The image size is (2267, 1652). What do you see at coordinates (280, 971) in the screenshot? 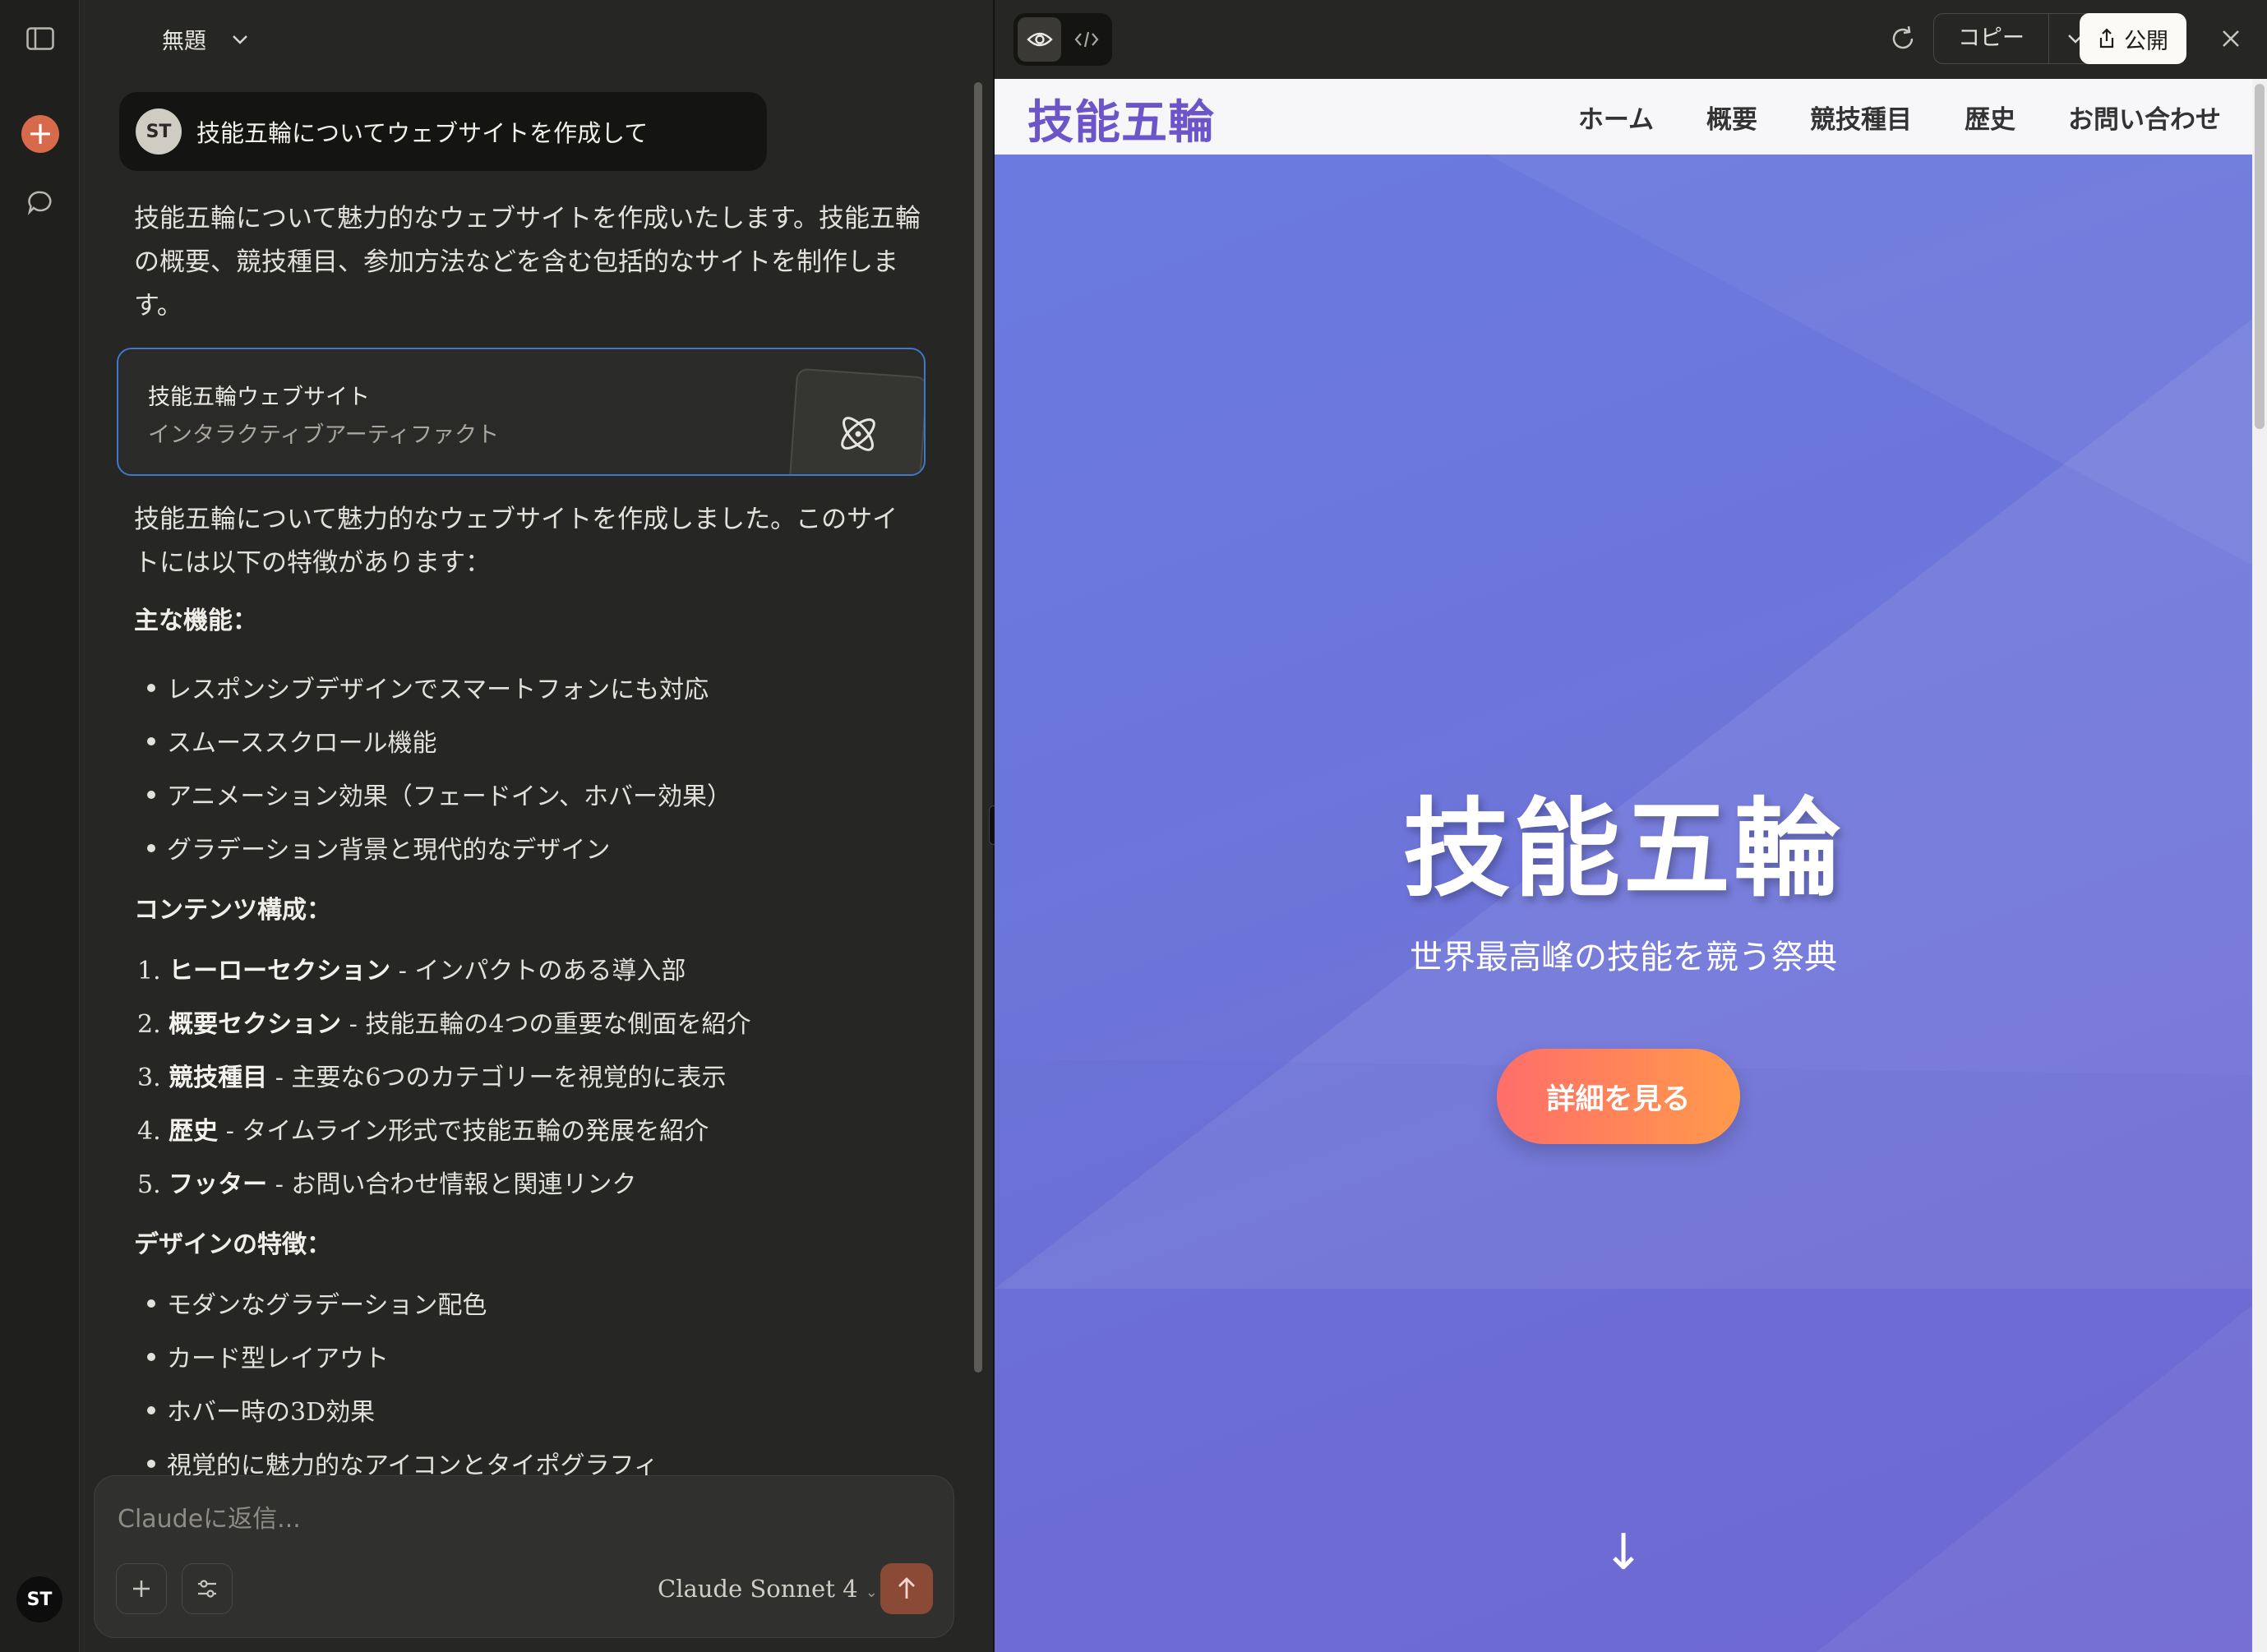
I see `item-bold: ヒーローセクション` at bounding box center [280, 971].